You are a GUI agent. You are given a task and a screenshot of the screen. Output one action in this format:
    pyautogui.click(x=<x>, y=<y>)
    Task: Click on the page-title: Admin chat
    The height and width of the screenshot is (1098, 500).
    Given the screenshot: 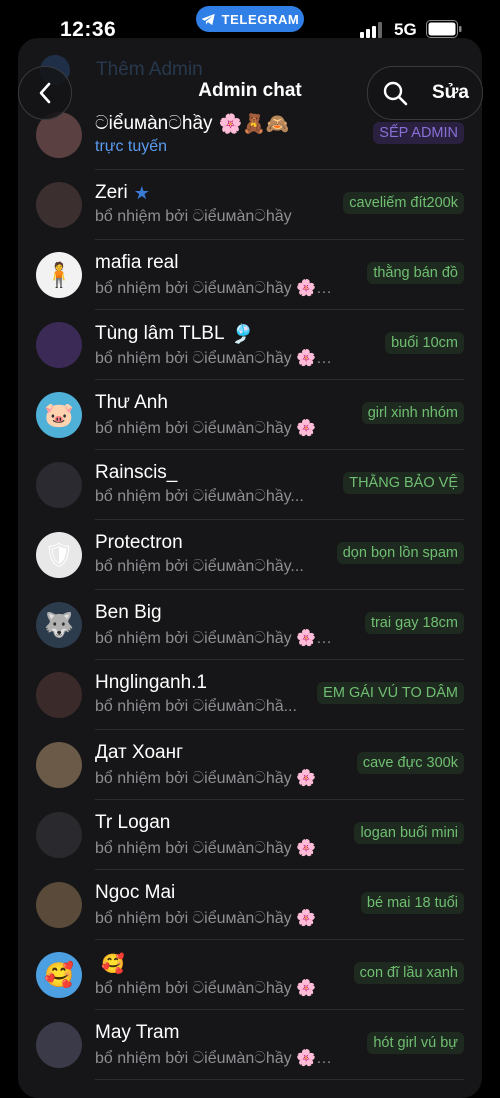 What is the action you would take?
    pyautogui.click(x=250, y=90)
    